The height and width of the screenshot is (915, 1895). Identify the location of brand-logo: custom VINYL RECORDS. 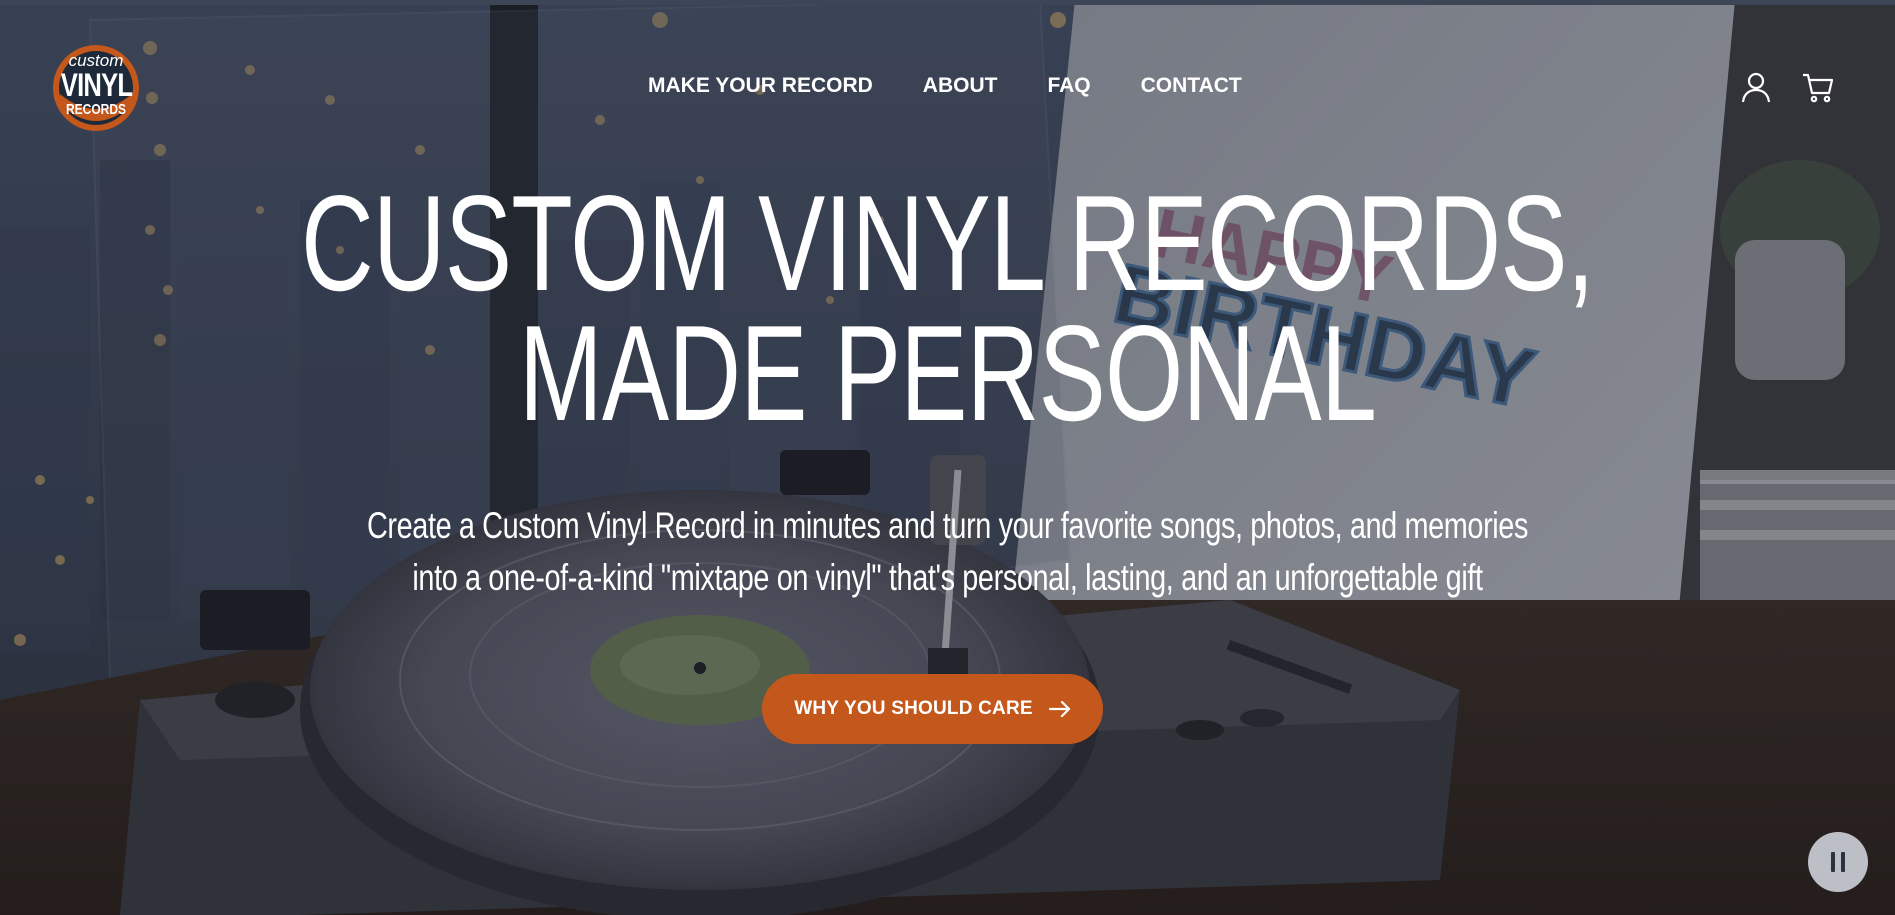
(96, 88).